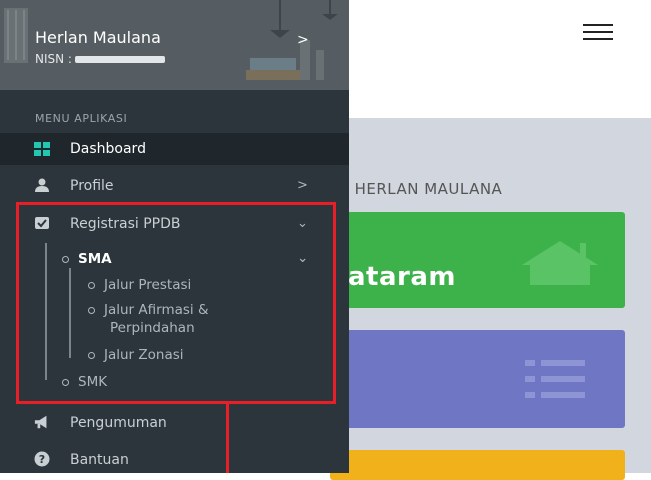  What do you see at coordinates (174, 460) in the screenshot?
I see `sidebar-item-bantuan: ? Bantuan` at bounding box center [174, 460].